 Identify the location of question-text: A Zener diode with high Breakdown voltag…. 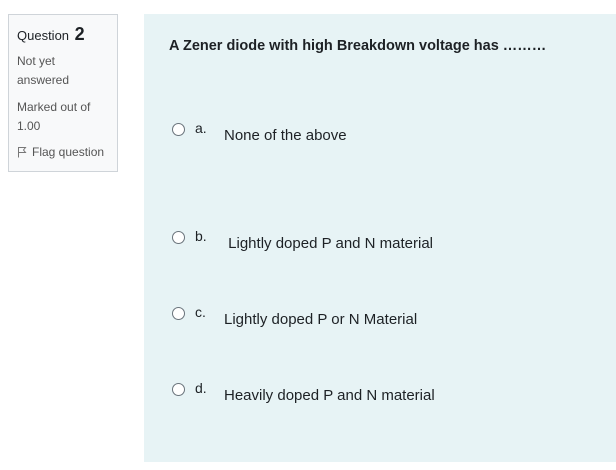
(358, 46).